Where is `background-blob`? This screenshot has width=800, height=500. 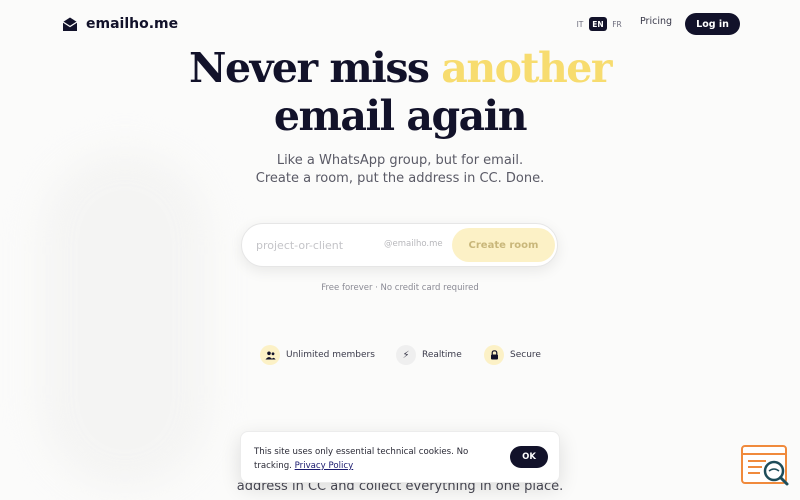 background-blob is located at coordinates (125, 320).